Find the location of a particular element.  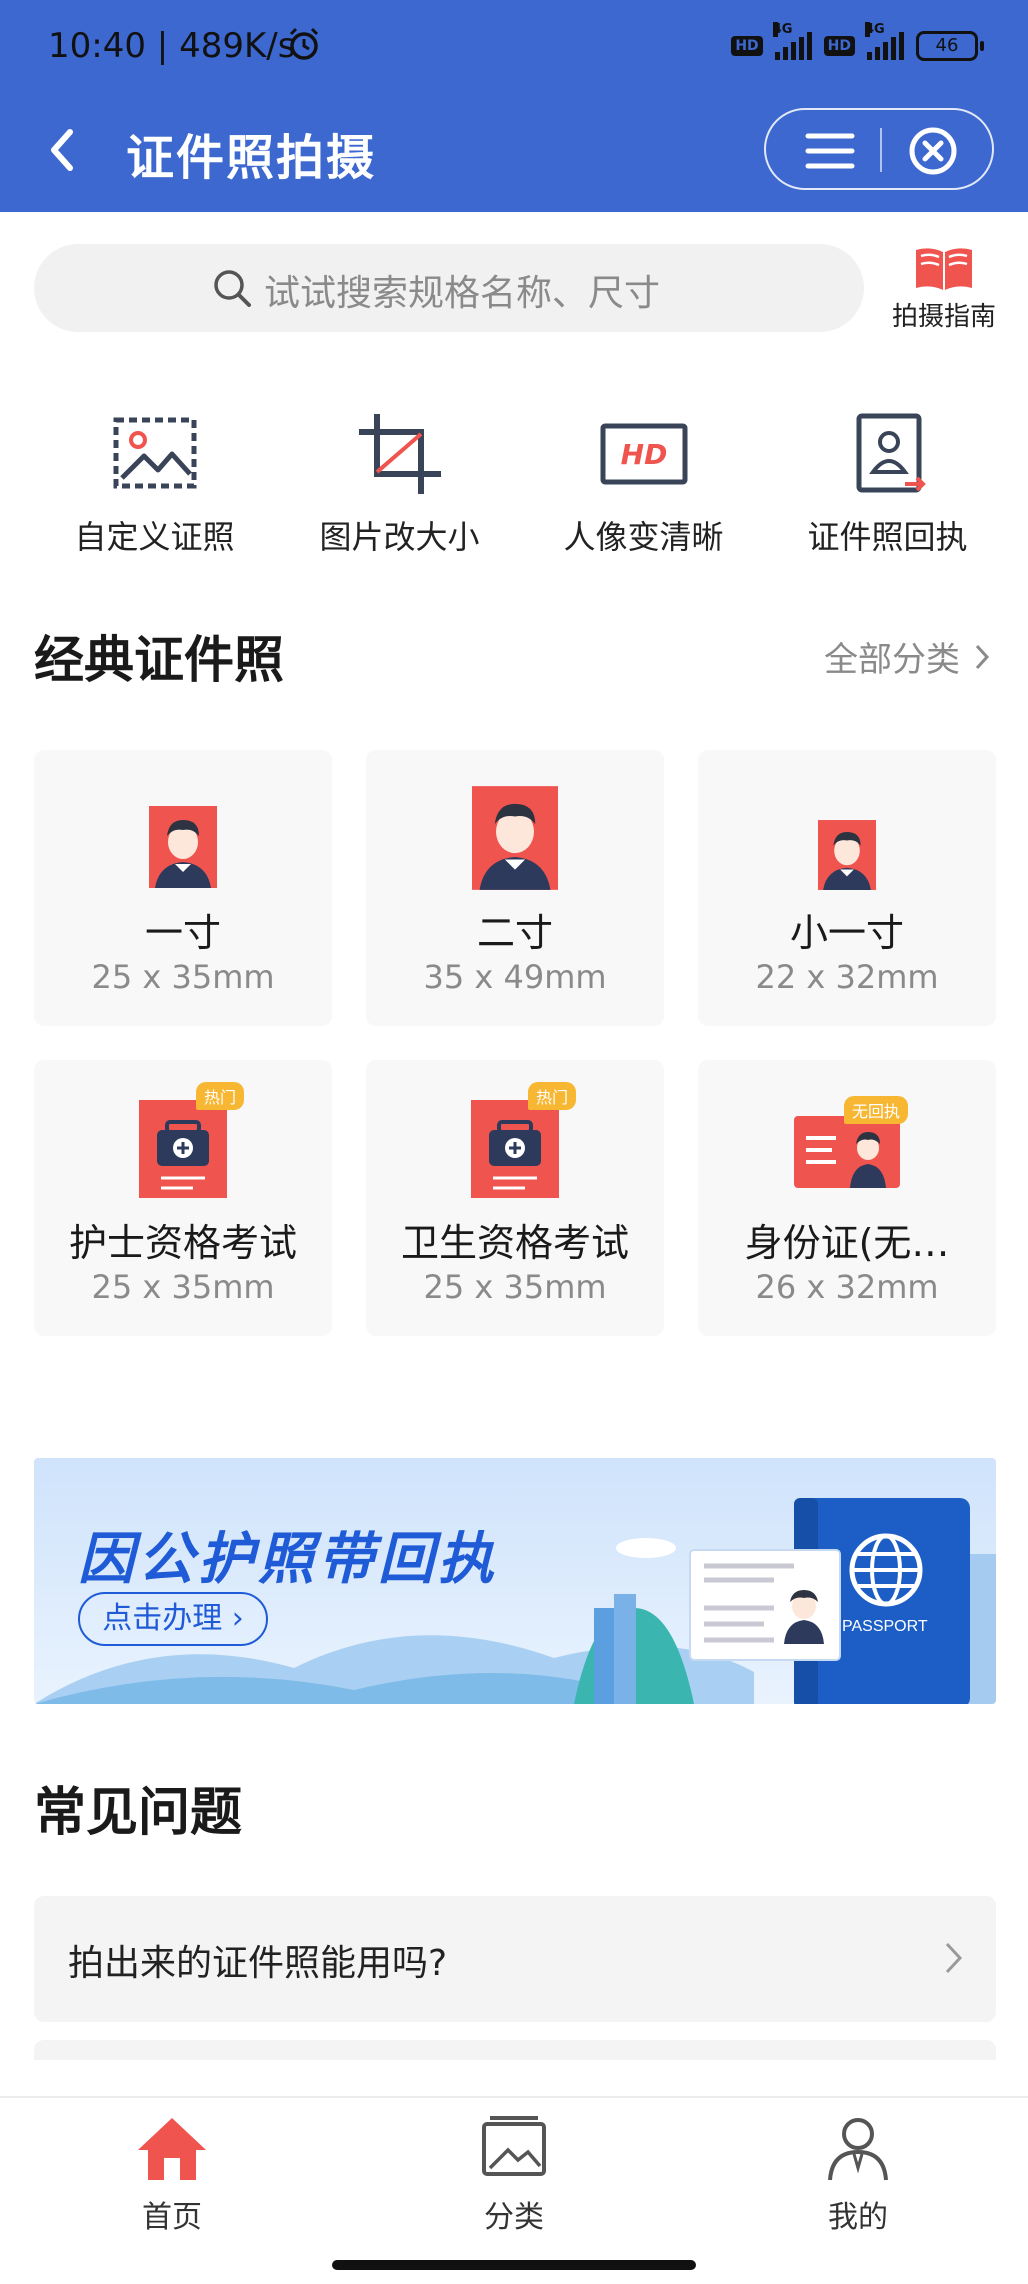

faq-item: 拍出来的证件照能用吗? is located at coordinates (515, 1959).